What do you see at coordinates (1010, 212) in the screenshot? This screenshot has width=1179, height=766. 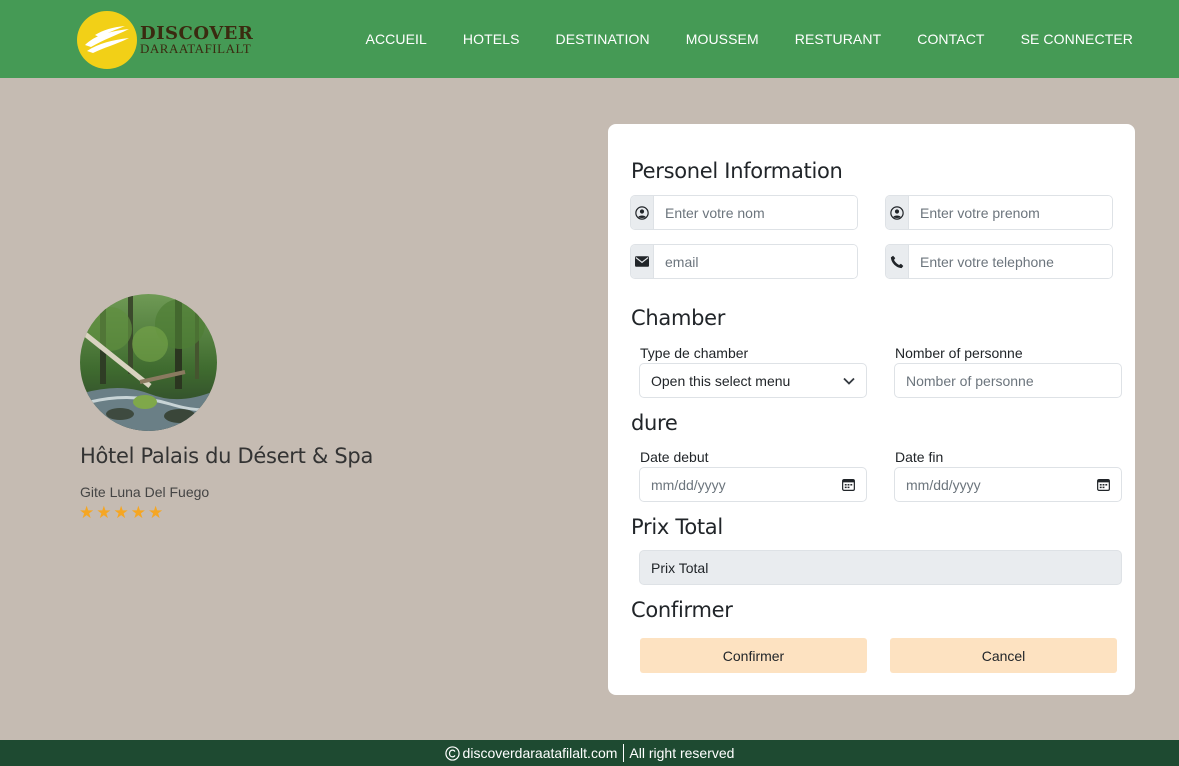 I see `prenom-input` at bounding box center [1010, 212].